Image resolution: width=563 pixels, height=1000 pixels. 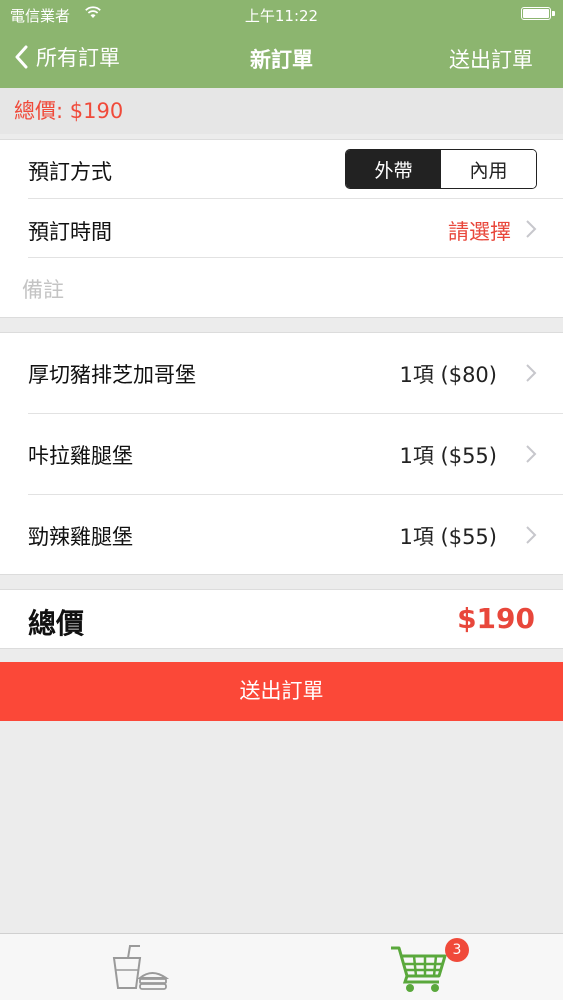 I want to click on notes-input: 備註, so click(x=43, y=289).